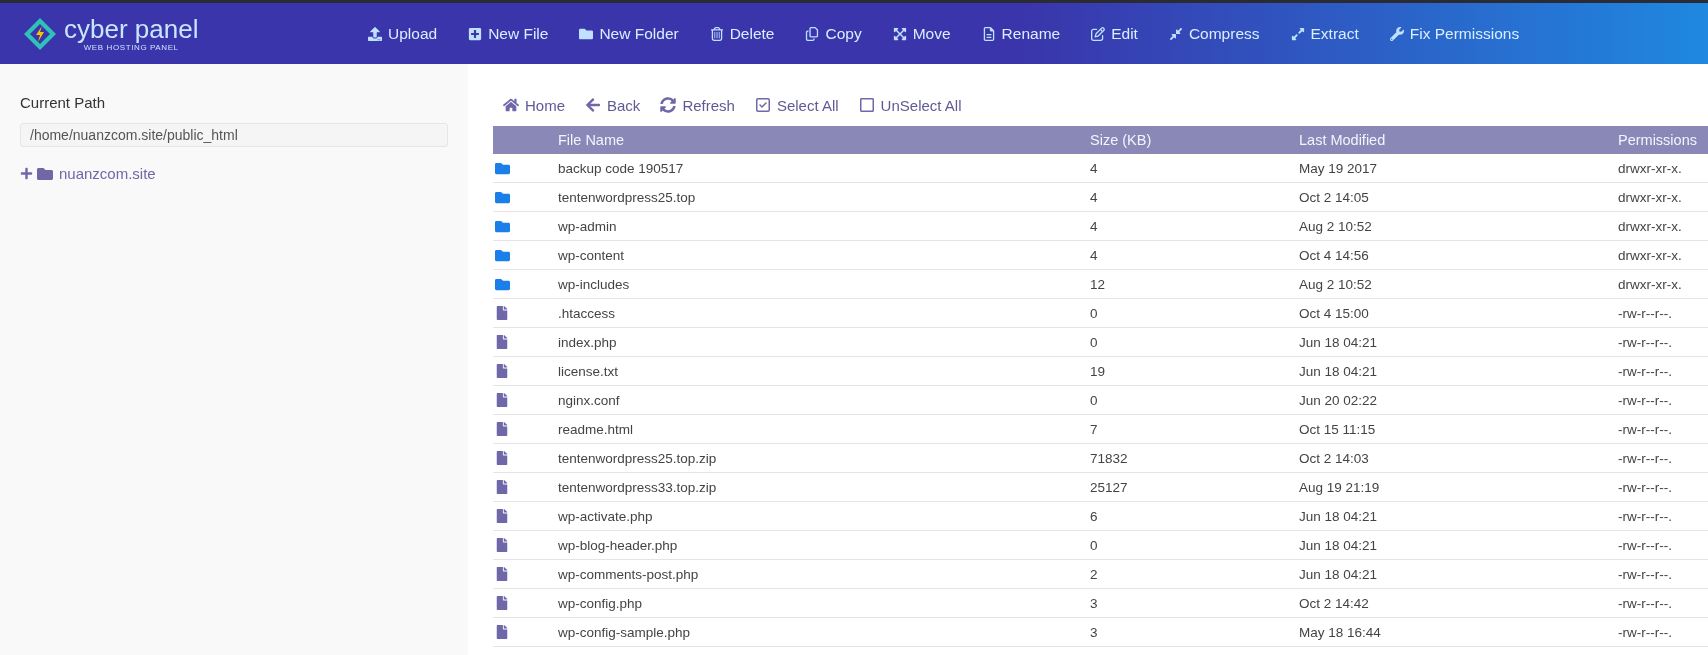 This screenshot has height=655, width=1708. What do you see at coordinates (824, 603) in the screenshot?
I see `file-name-cell: wp-config.php` at bounding box center [824, 603].